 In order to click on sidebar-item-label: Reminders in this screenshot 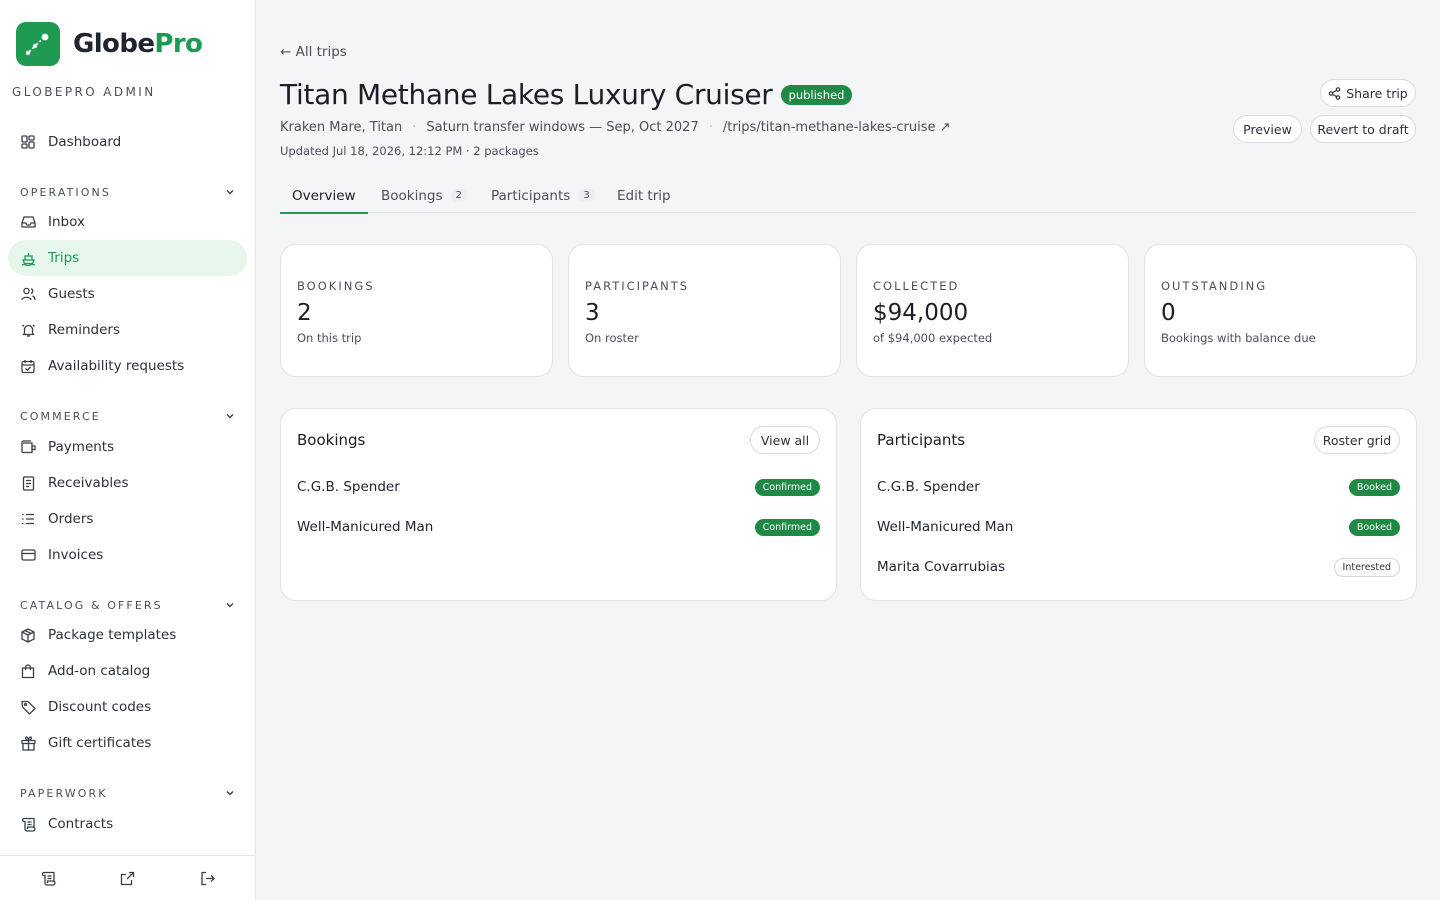, I will do `click(84, 330)`.